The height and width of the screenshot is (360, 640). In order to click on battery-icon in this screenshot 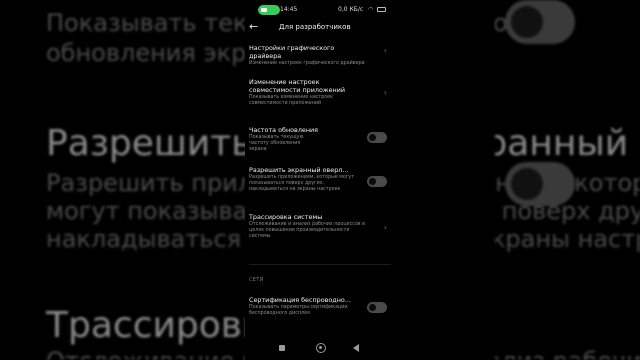, I will do `click(382, 9)`.